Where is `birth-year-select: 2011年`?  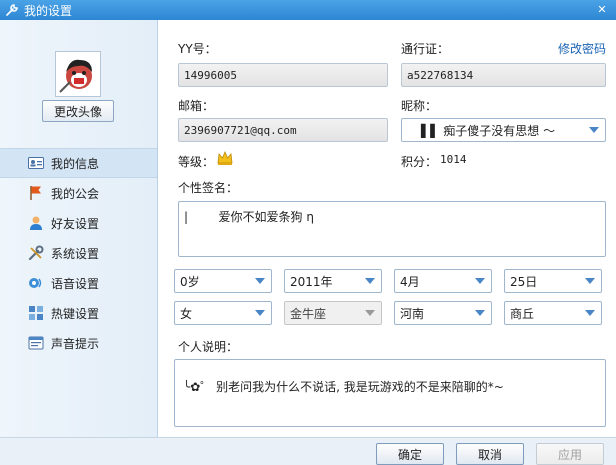
birth-year-select: 2011年 is located at coordinates (333, 281).